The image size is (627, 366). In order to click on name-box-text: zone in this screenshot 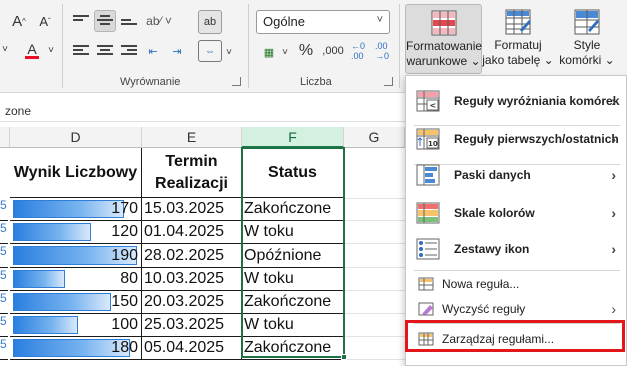, I will do `click(18, 111)`.